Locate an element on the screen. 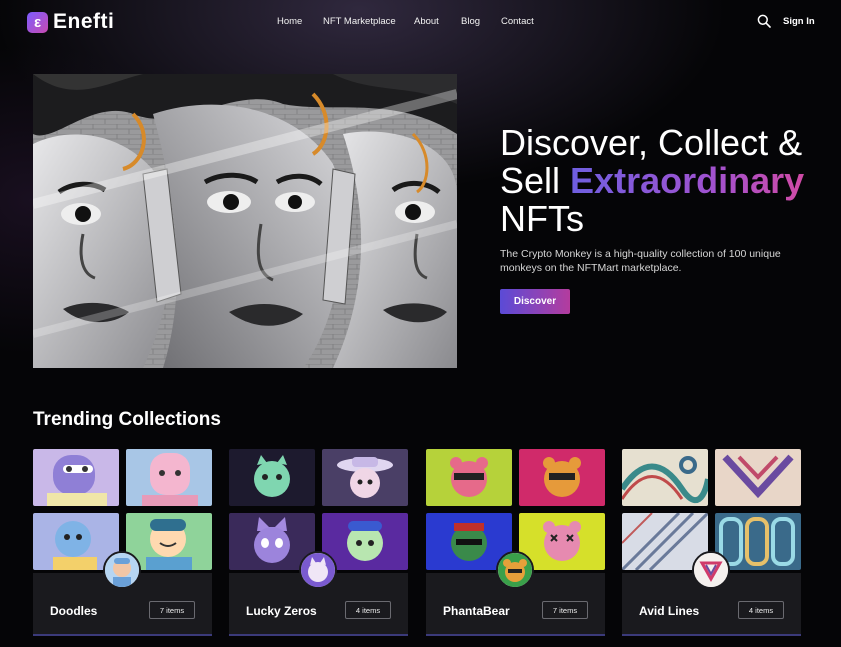 The height and width of the screenshot is (647, 841). hero-title-line2: Sell Extraordinary is located at coordinates (660, 181).